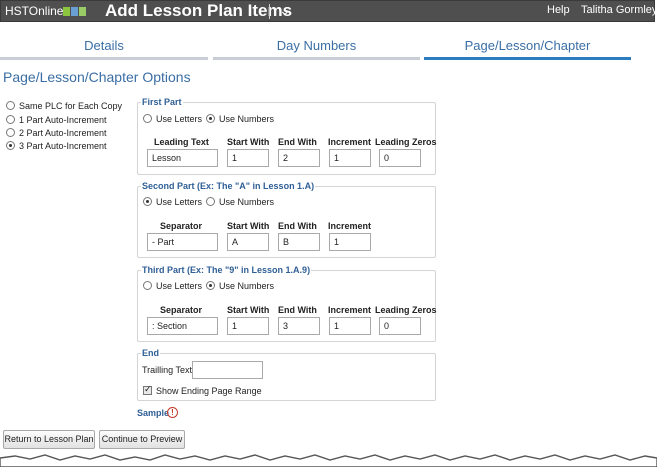  I want to click on tab-details-label: Details, so click(104, 45).